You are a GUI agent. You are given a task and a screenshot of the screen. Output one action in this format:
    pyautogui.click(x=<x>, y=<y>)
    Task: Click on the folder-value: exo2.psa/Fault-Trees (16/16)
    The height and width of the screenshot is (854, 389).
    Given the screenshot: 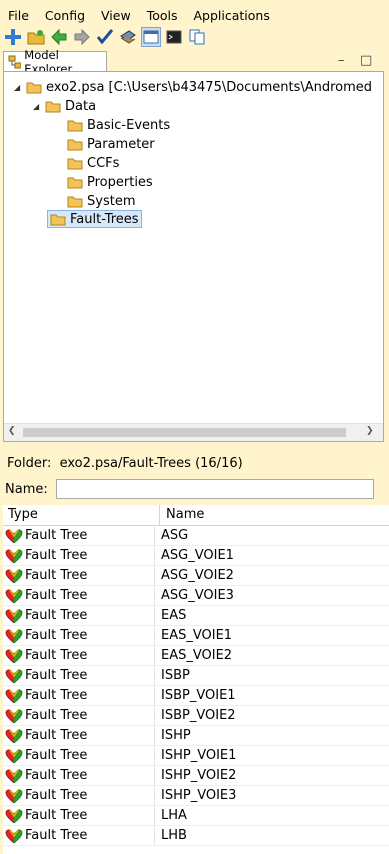 What is the action you would take?
    pyautogui.click(x=151, y=463)
    